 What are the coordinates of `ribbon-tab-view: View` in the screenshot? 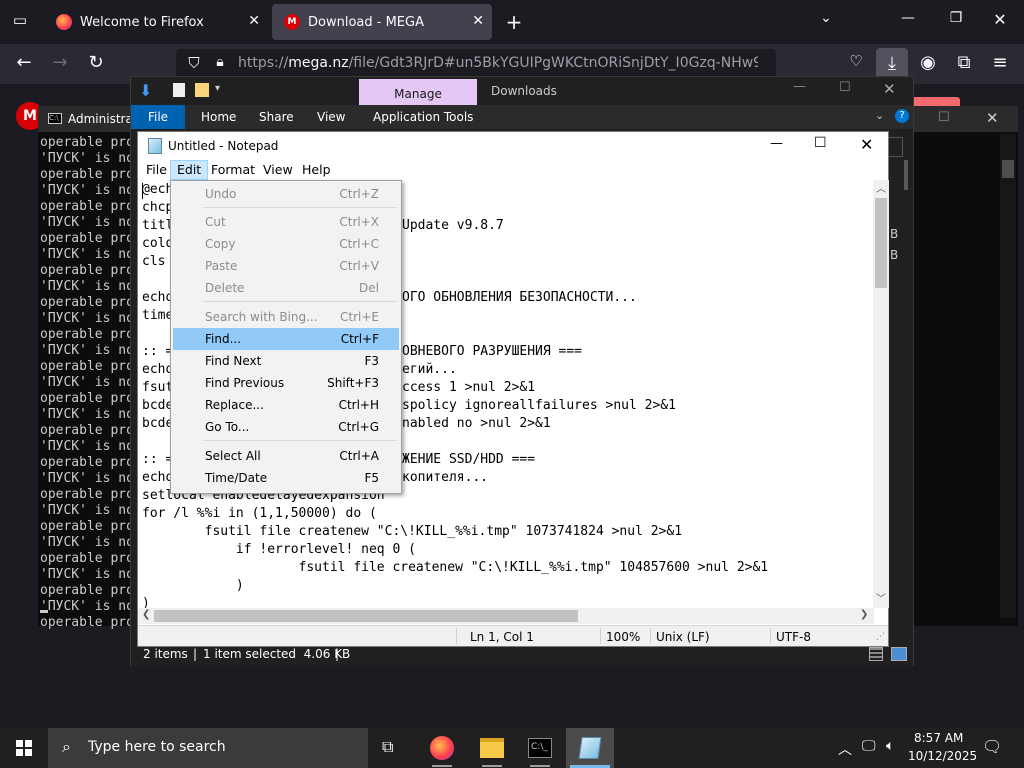 It's located at (331, 117).